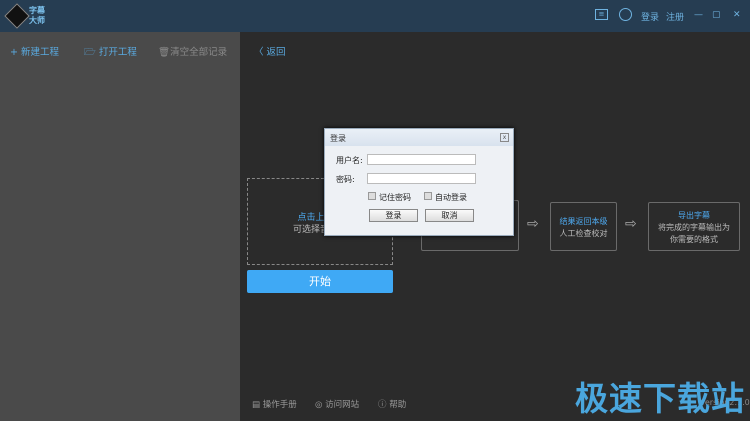 The image size is (750, 421). What do you see at coordinates (337, 404) in the screenshot?
I see `website-link: ◎ 访问网站` at bounding box center [337, 404].